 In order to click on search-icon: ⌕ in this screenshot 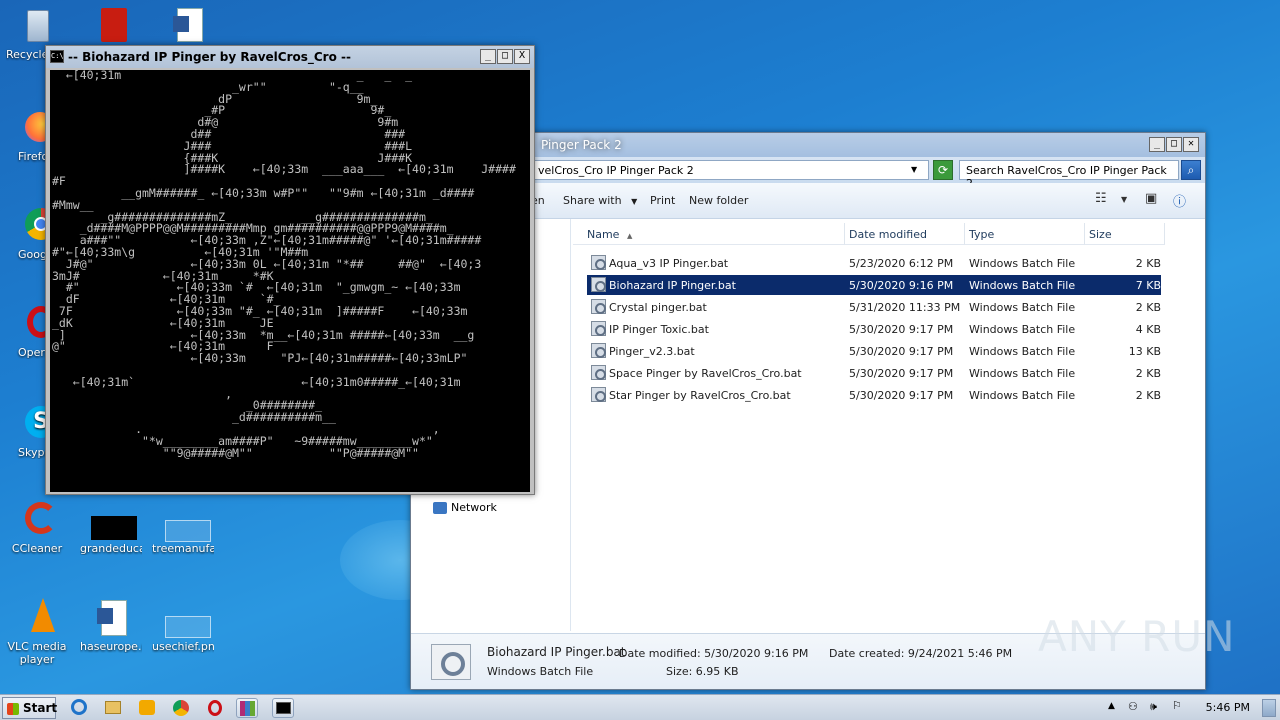, I will do `click(1191, 170)`.